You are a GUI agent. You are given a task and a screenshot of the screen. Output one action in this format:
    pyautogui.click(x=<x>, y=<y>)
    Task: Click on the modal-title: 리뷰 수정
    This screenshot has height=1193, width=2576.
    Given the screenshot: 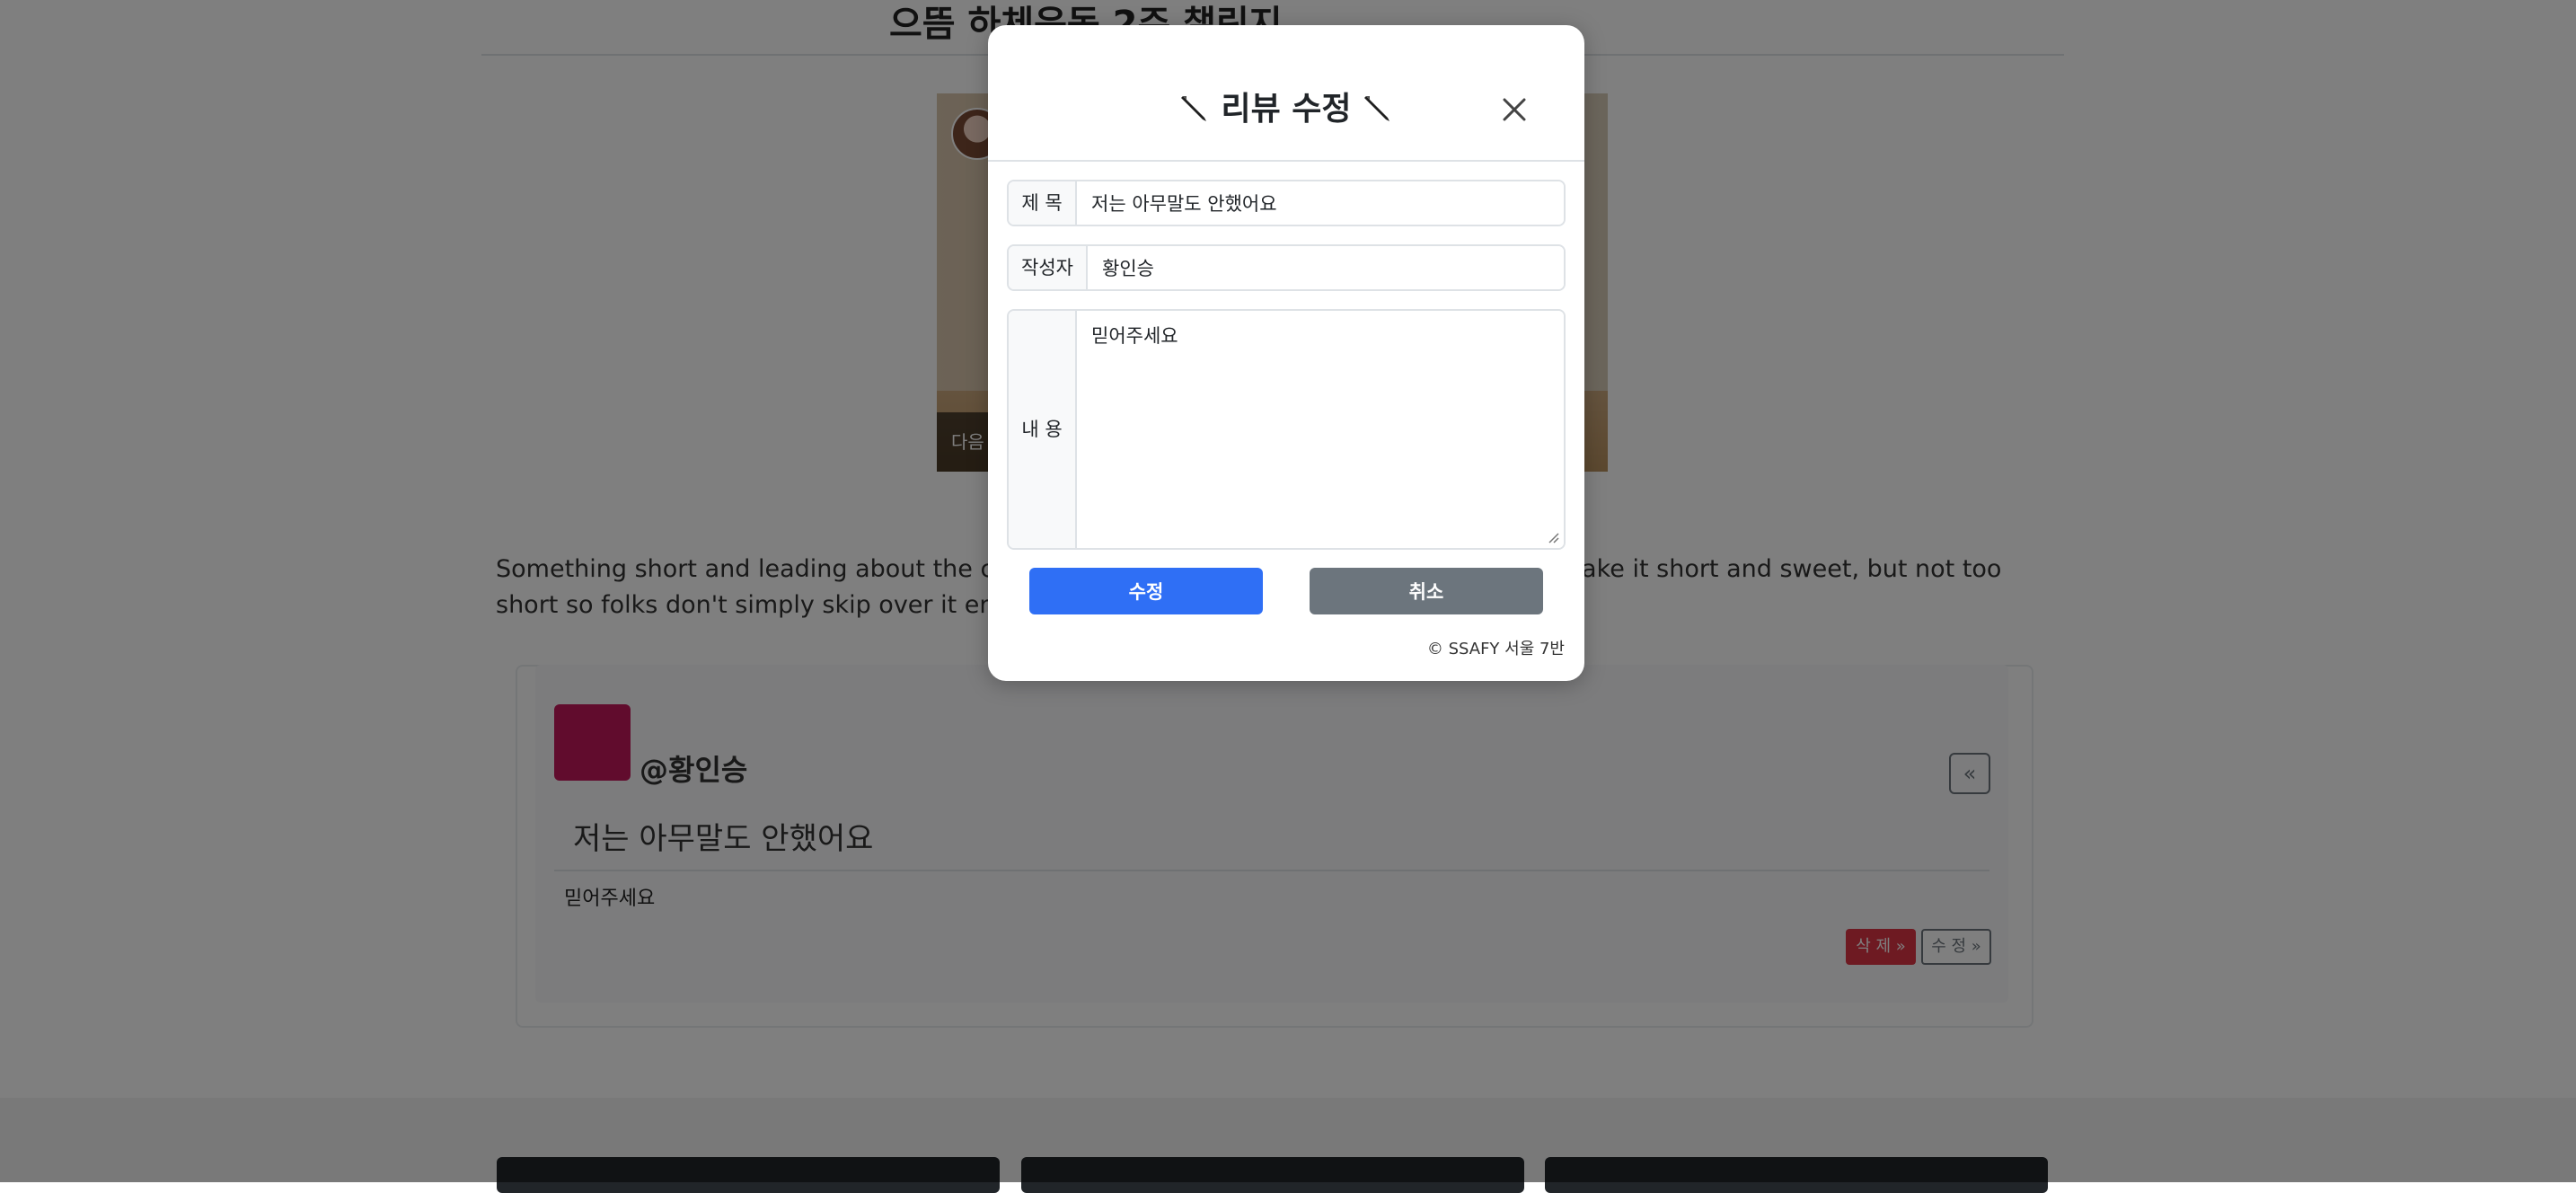 What is the action you would take?
    pyautogui.click(x=1286, y=106)
    